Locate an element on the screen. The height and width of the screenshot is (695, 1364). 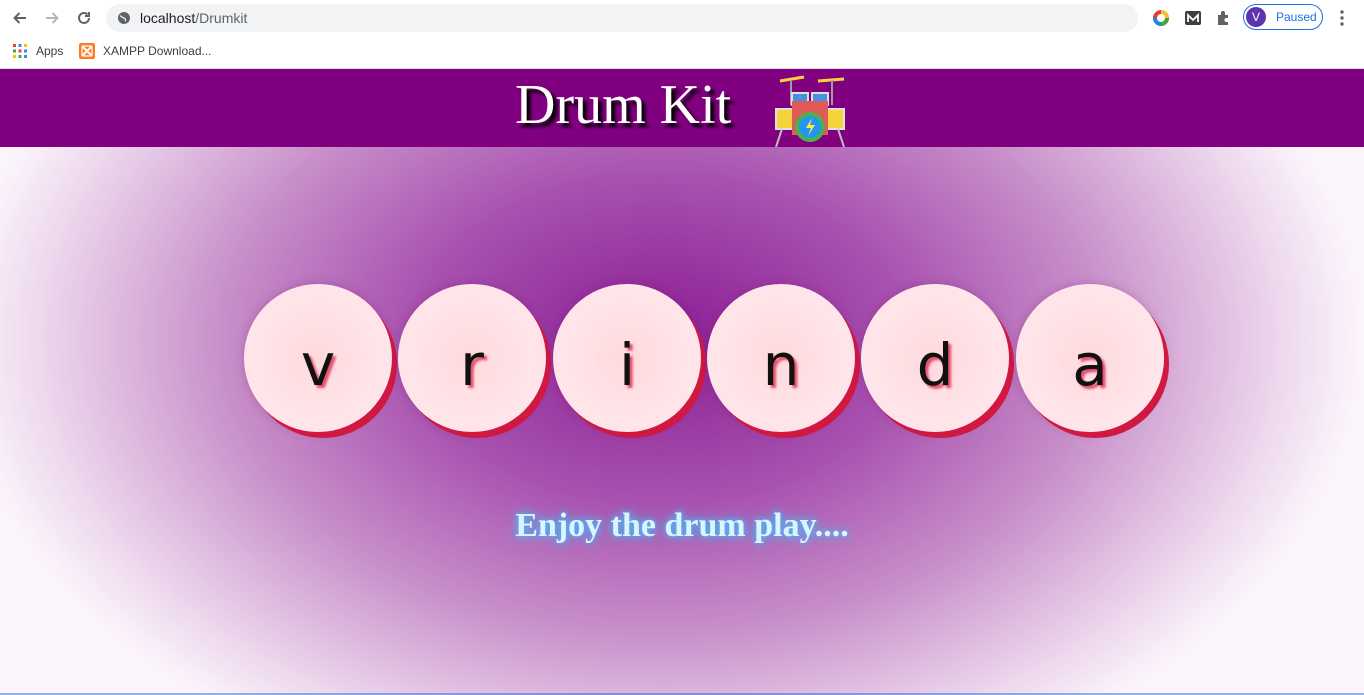
drum-button-i: i is located at coordinates (627, 358).